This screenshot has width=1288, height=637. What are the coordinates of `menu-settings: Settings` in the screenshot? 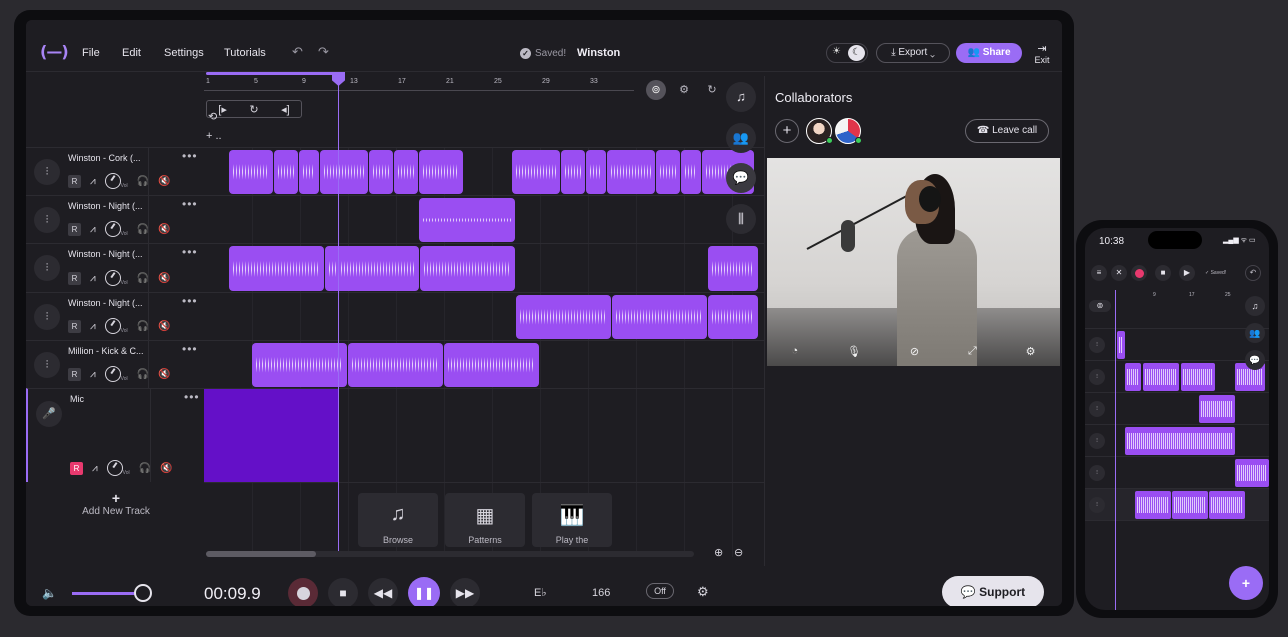 It's located at (184, 53).